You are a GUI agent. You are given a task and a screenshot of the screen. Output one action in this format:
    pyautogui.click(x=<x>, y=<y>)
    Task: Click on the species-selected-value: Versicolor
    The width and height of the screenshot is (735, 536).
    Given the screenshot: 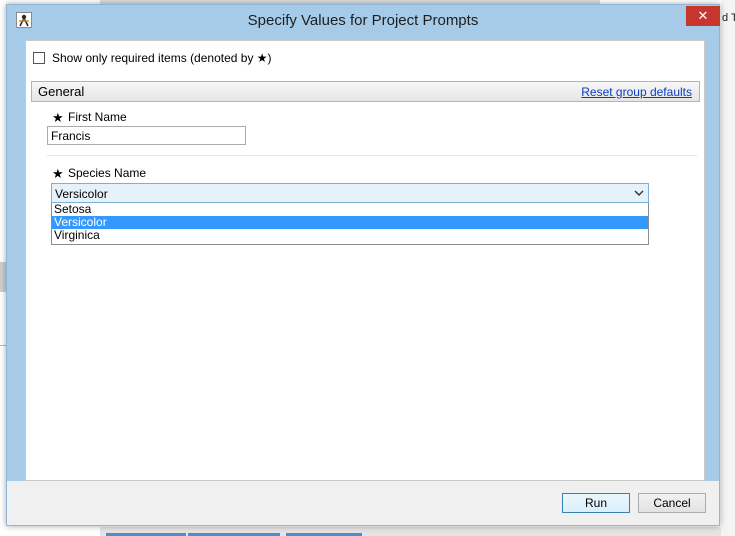 What is the action you would take?
    pyautogui.click(x=81, y=194)
    